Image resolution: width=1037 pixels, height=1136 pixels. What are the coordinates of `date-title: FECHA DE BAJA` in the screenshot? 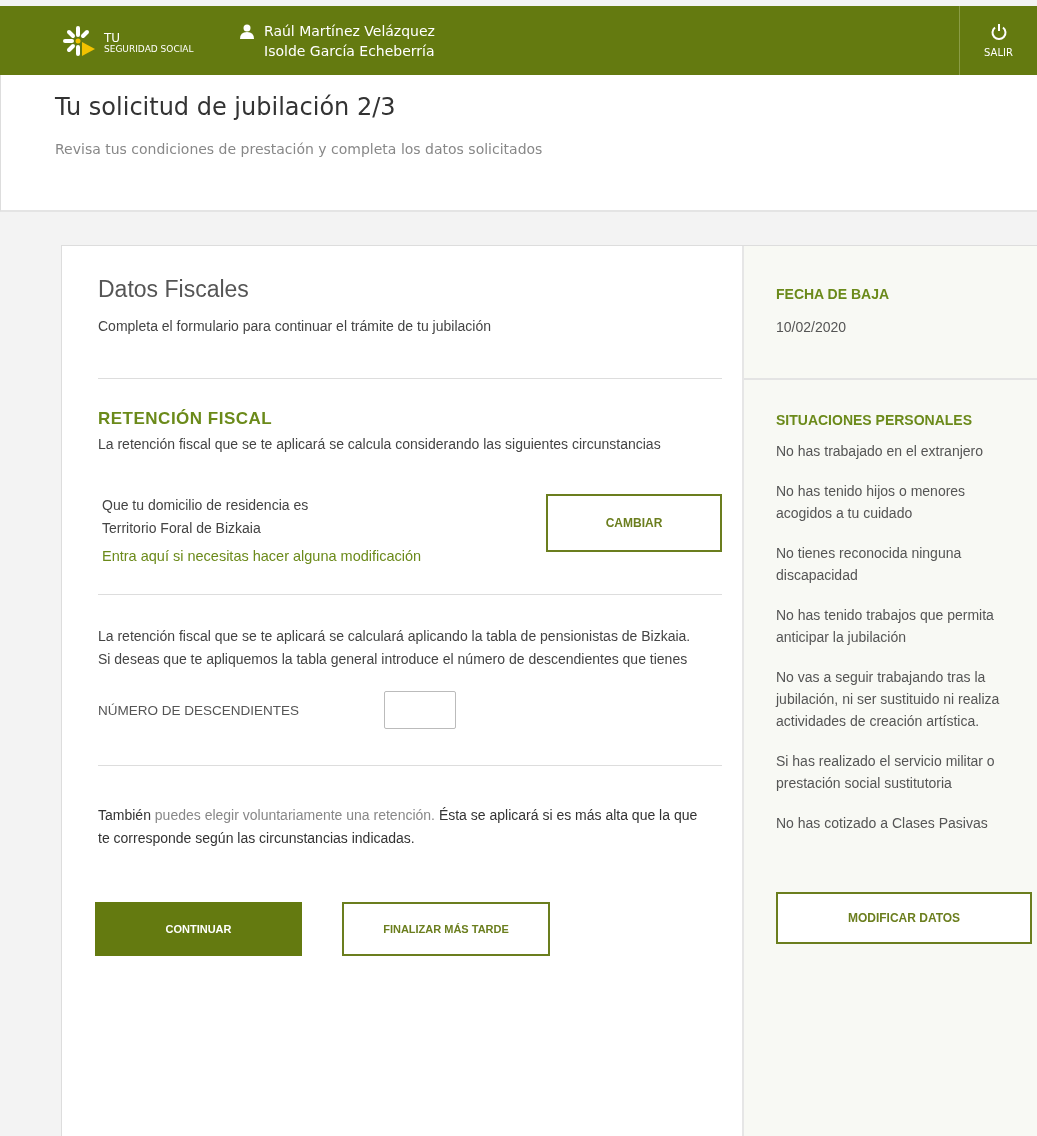 It's located at (833, 294).